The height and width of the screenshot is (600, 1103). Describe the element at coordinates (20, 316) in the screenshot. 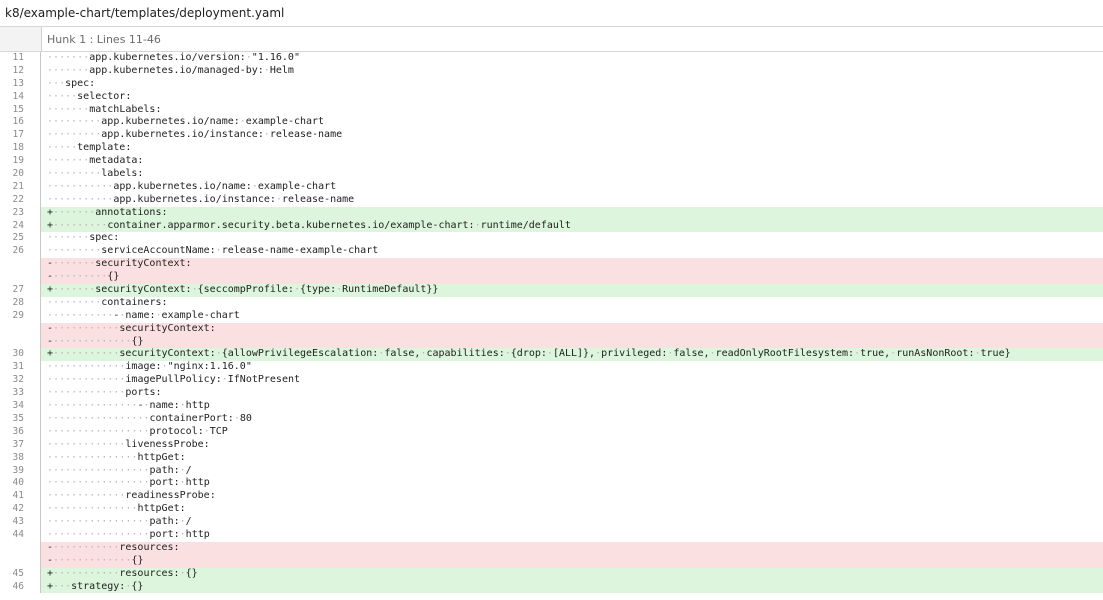

I see `line-number: 29` at that location.